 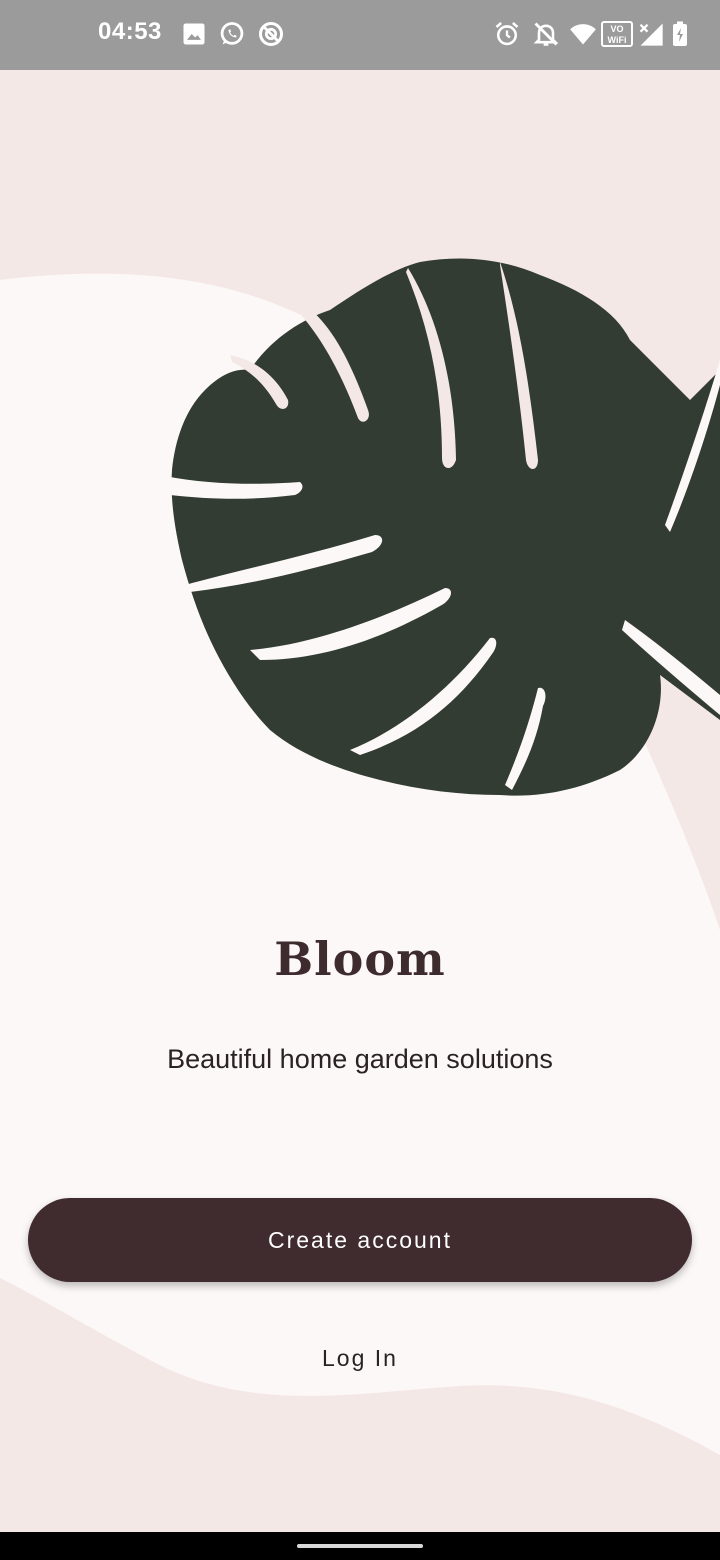 I want to click on app-tagline: Beautiful home garden solutions, so click(x=360, y=1059).